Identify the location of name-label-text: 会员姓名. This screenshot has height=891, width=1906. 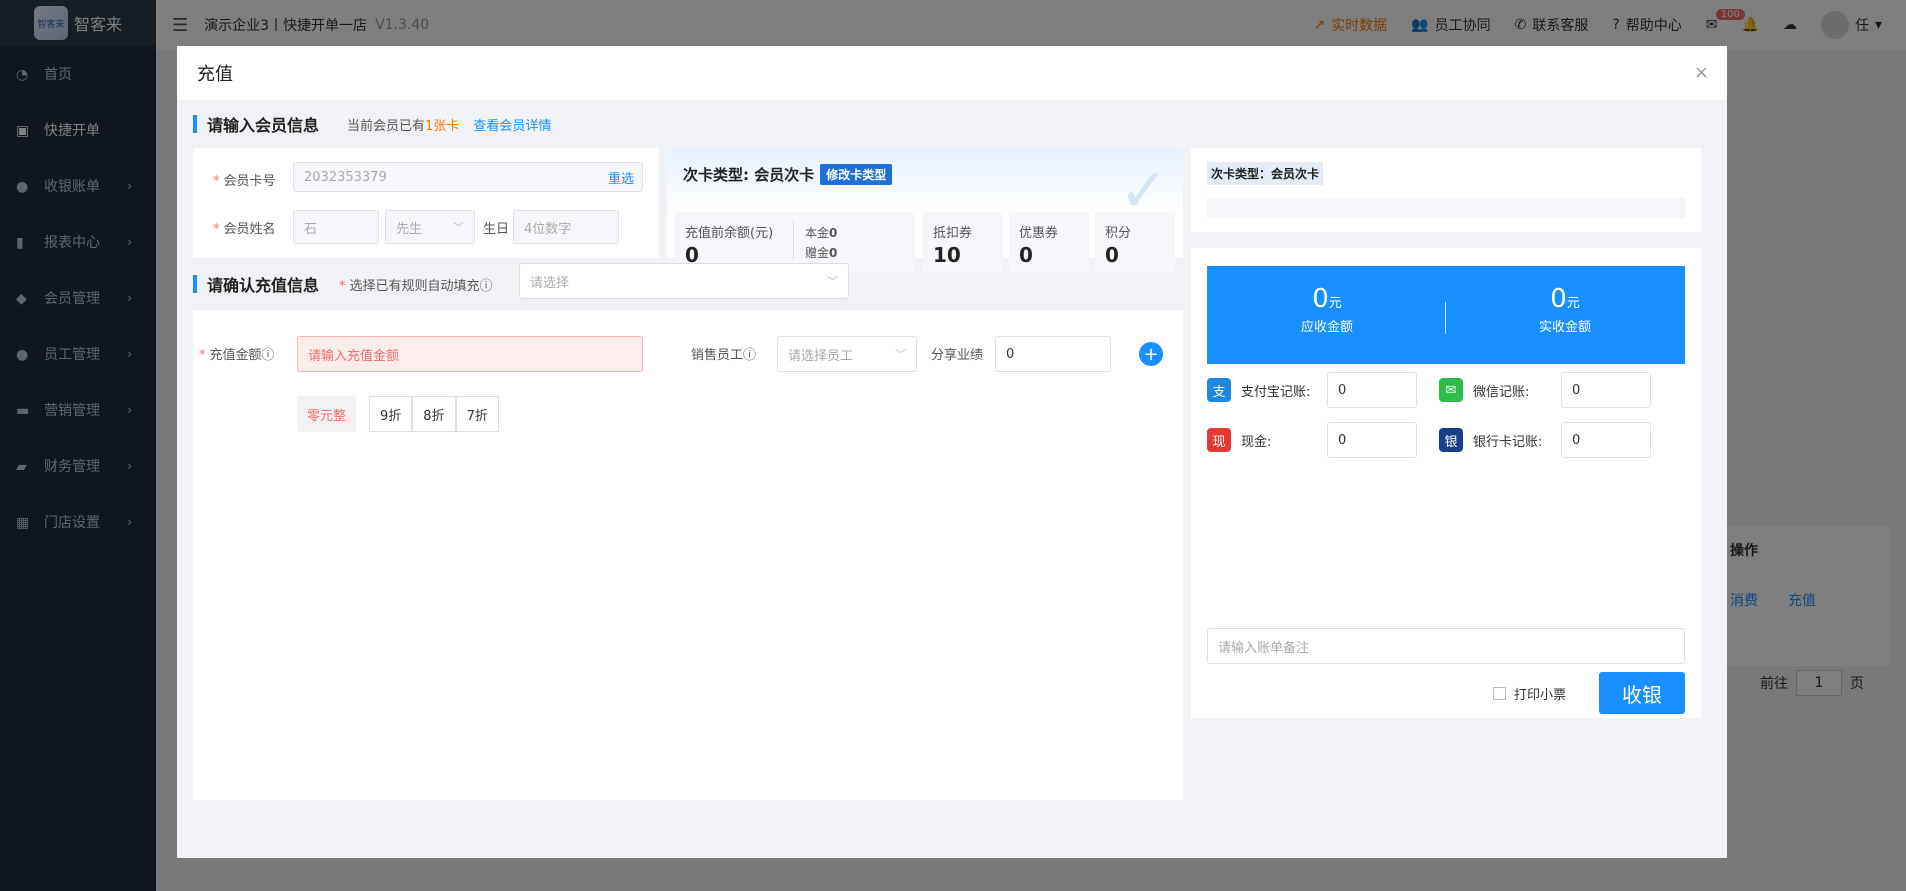
(249, 229).